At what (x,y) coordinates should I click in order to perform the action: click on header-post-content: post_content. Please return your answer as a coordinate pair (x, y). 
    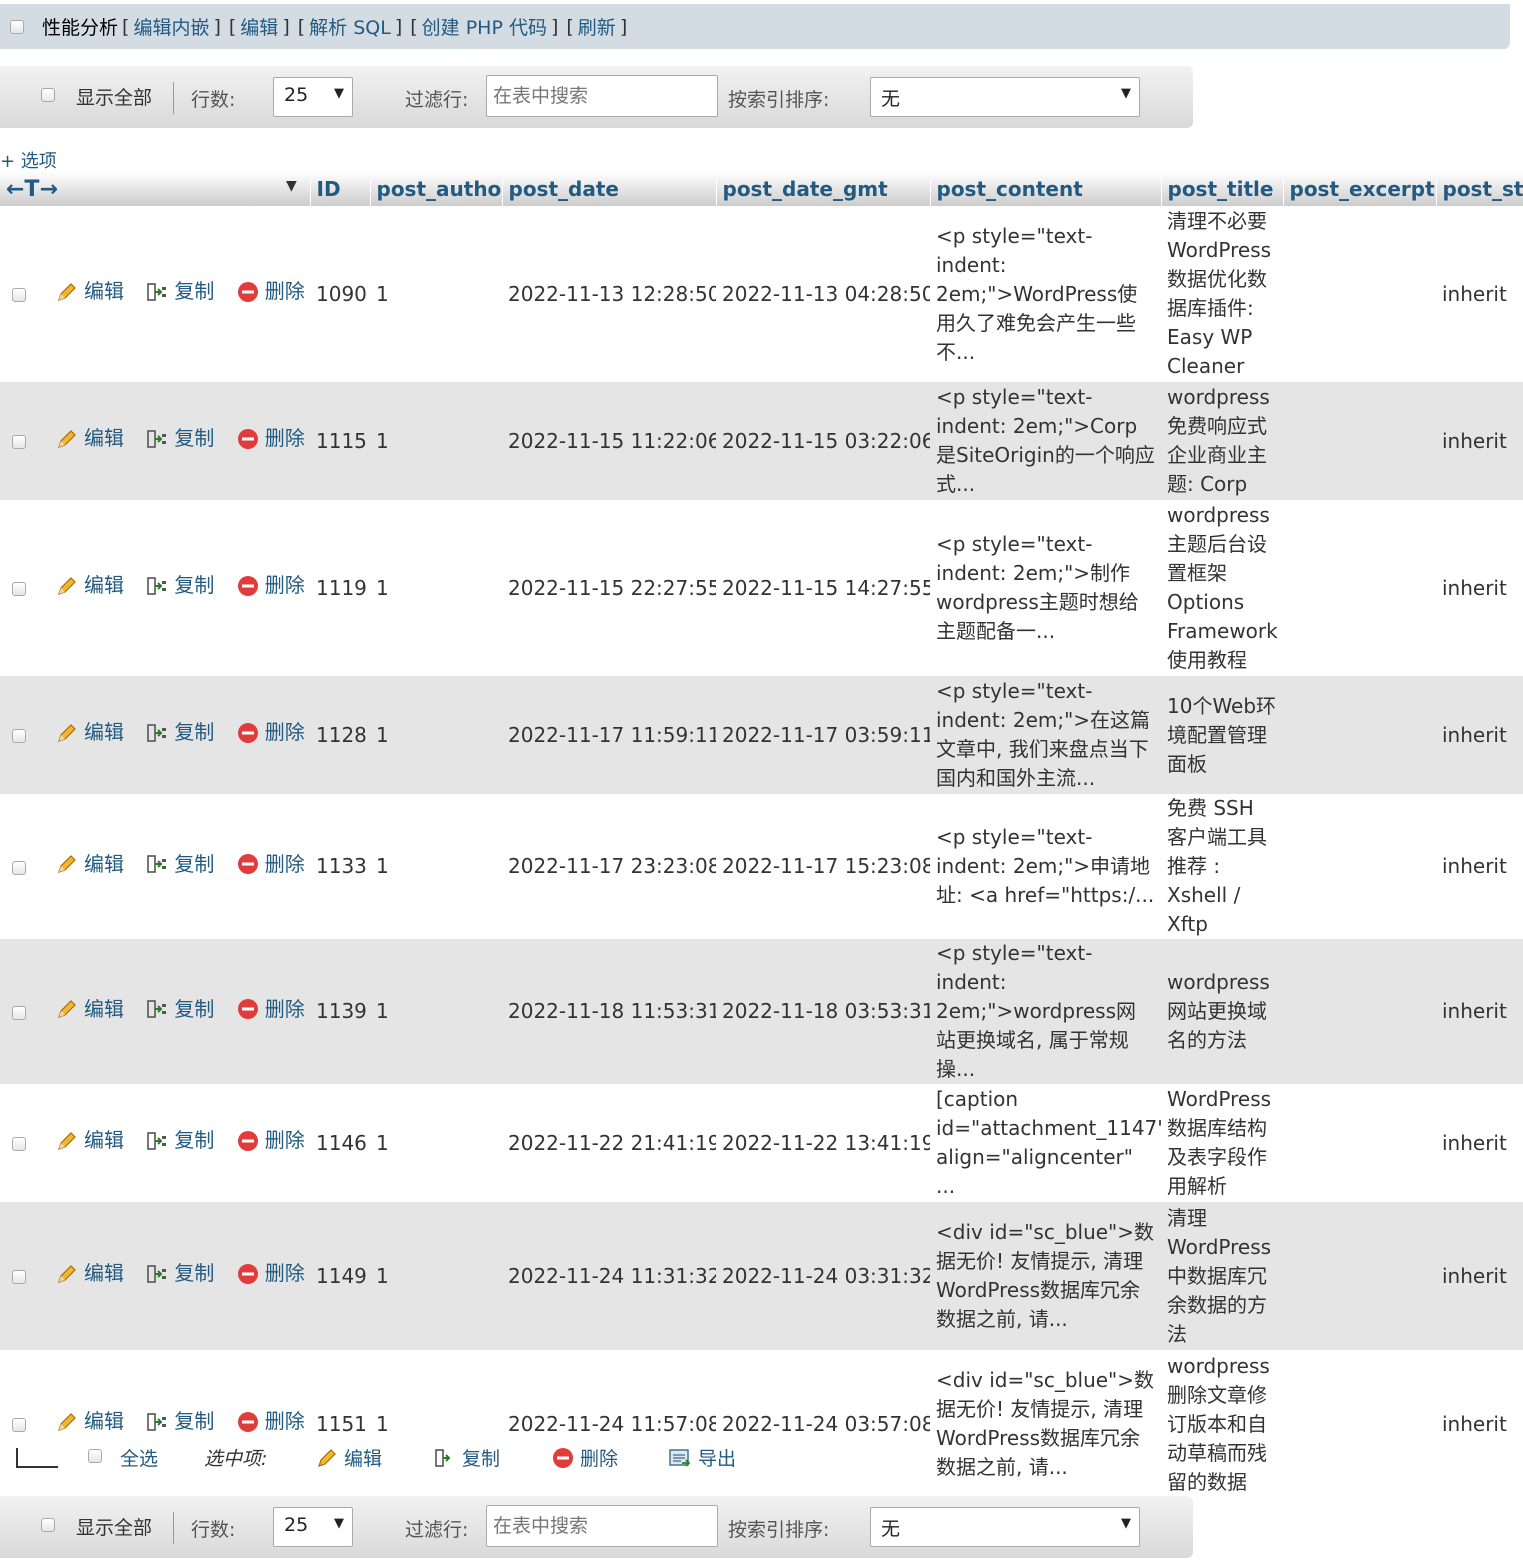
    Looking at the image, I should click on (1046, 189).